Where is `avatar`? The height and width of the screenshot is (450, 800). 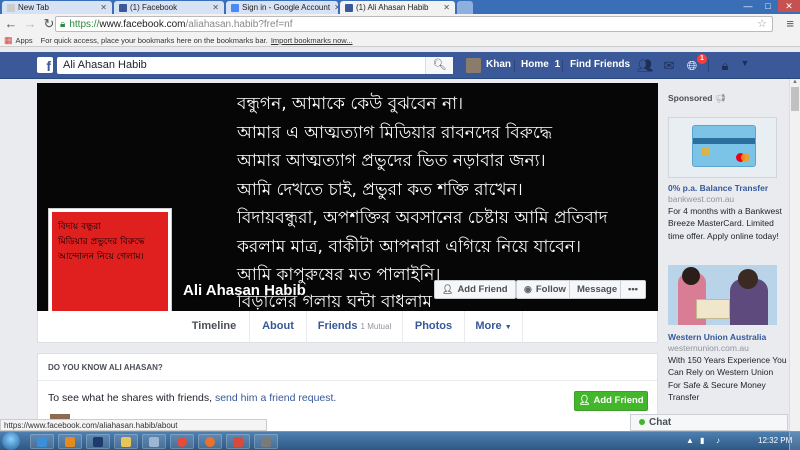 avatar is located at coordinates (473, 65).